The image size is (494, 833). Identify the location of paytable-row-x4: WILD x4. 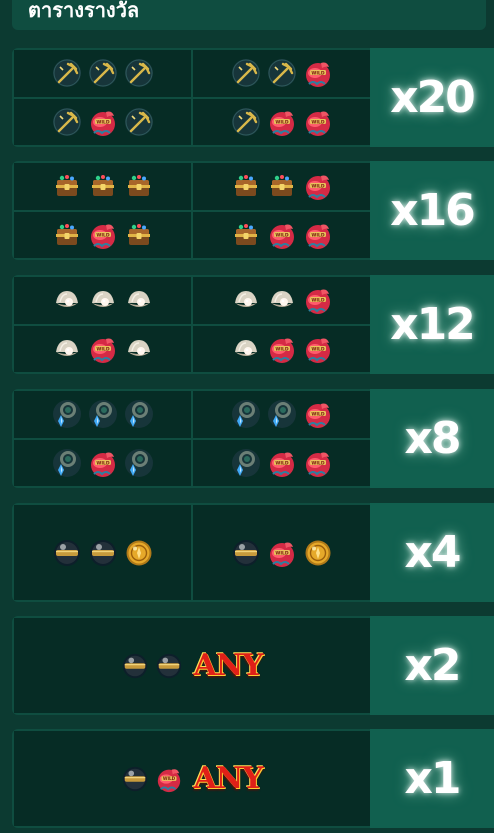
(253, 552).